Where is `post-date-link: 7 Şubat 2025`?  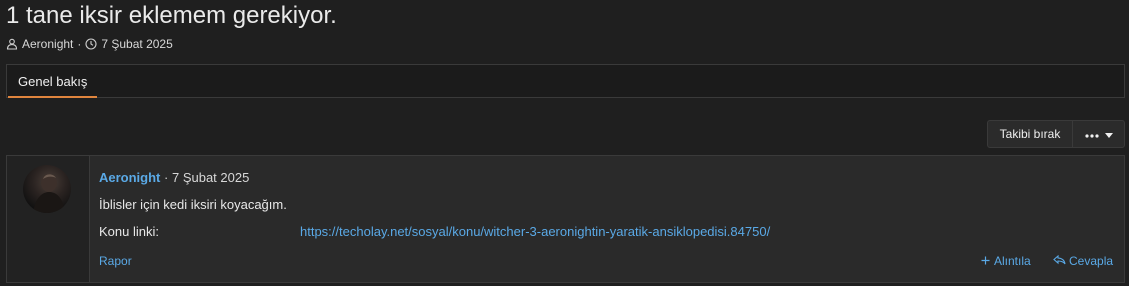 post-date-link: 7 Şubat 2025 is located at coordinates (210, 177).